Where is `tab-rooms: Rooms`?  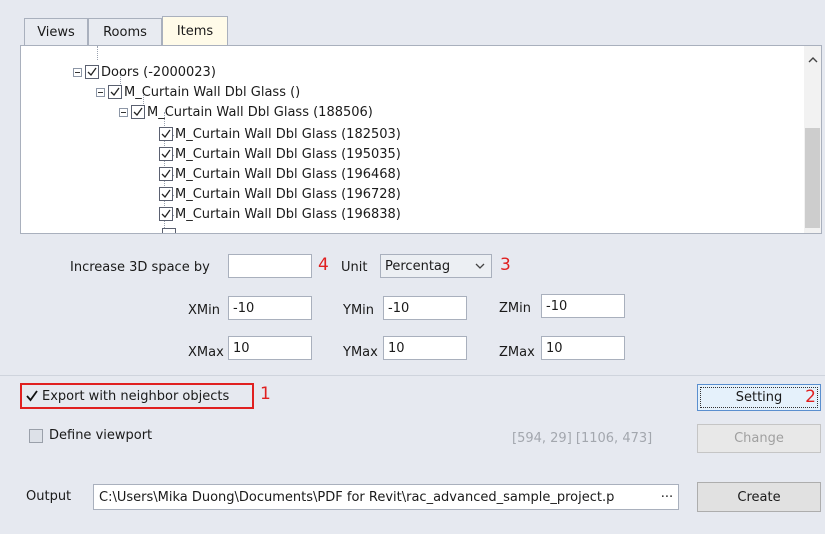 tab-rooms: Rooms is located at coordinates (125, 32).